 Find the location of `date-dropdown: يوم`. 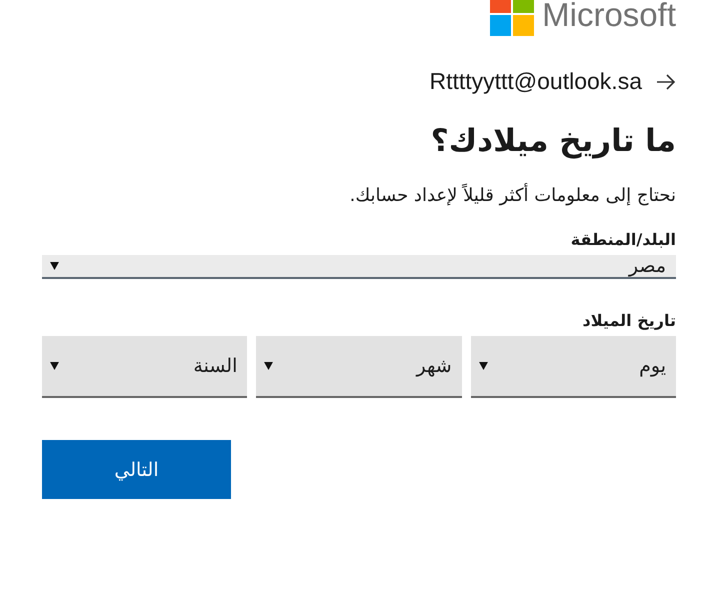

date-dropdown: يوم is located at coordinates (573, 367).